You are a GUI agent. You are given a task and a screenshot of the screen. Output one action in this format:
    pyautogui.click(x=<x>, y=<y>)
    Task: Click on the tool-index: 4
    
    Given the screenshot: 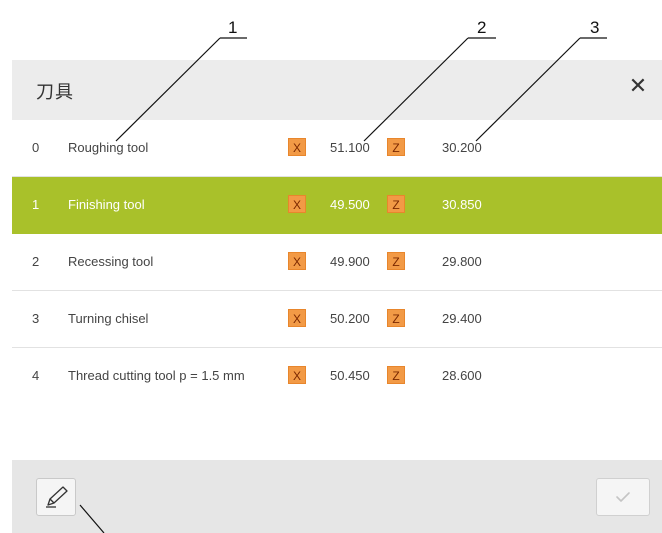 What is the action you would take?
    pyautogui.click(x=36, y=375)
    